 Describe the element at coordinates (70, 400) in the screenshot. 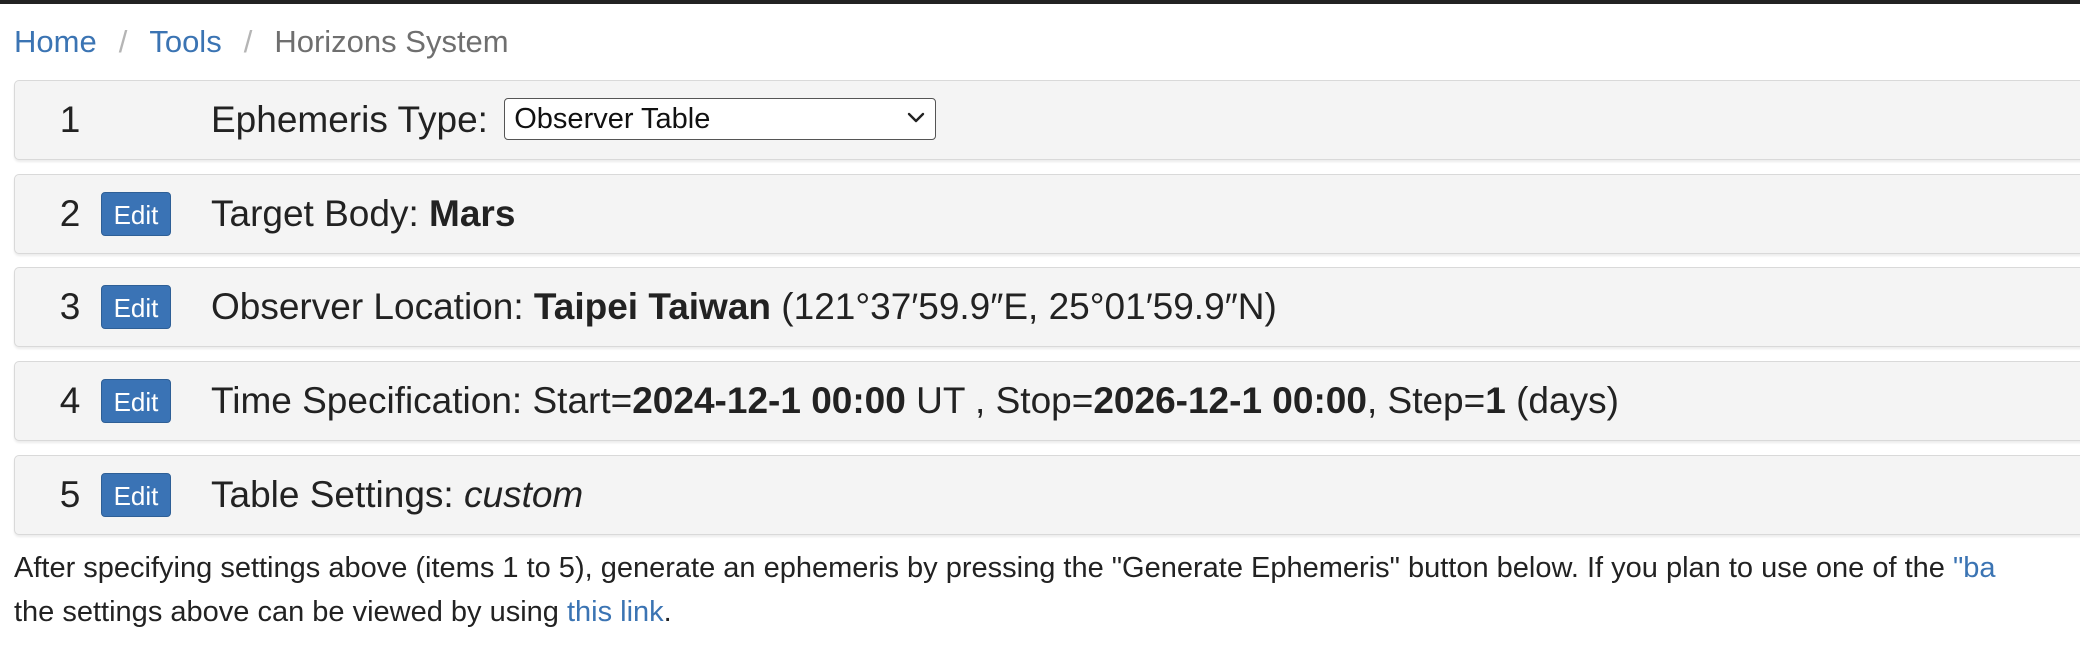

I see `step-number: 4` at that location.